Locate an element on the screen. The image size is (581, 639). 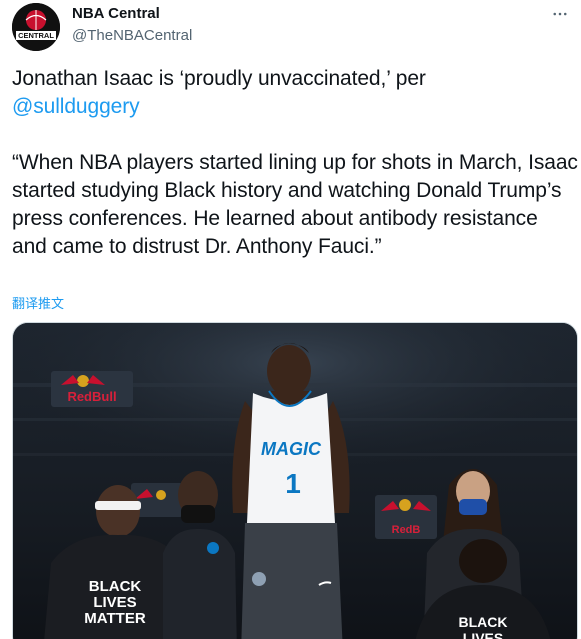
redbull-banner-left: RedBull is located at coordinates (92, 389).